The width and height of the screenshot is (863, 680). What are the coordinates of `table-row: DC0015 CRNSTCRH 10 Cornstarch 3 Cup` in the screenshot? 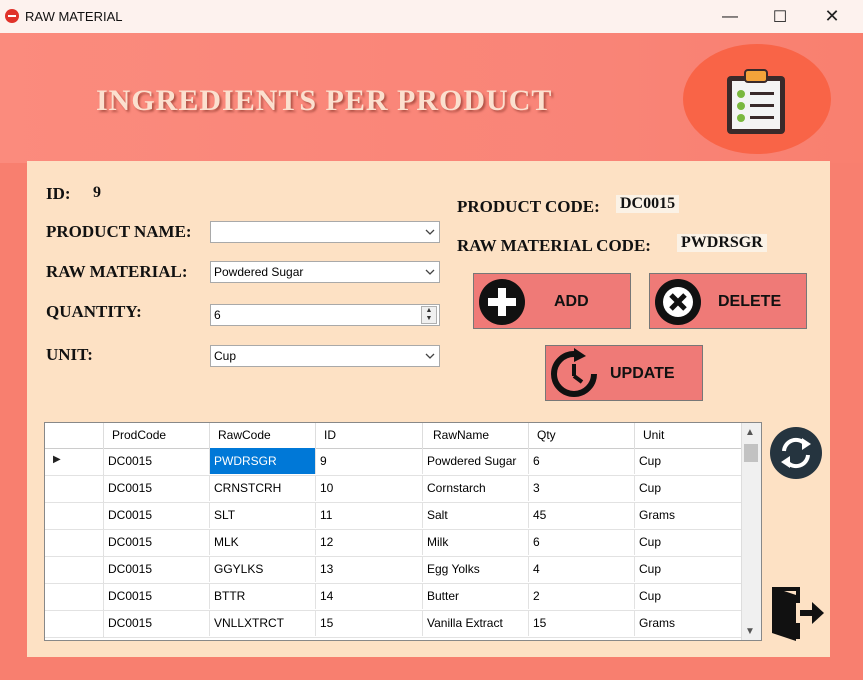 It's located at (393, 489).